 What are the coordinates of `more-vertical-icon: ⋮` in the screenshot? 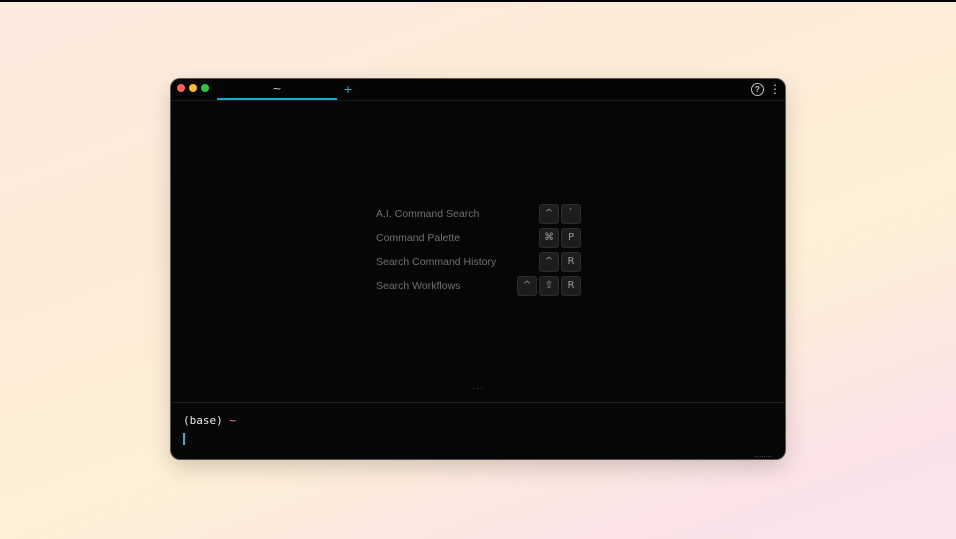 It's located at (775, 89).